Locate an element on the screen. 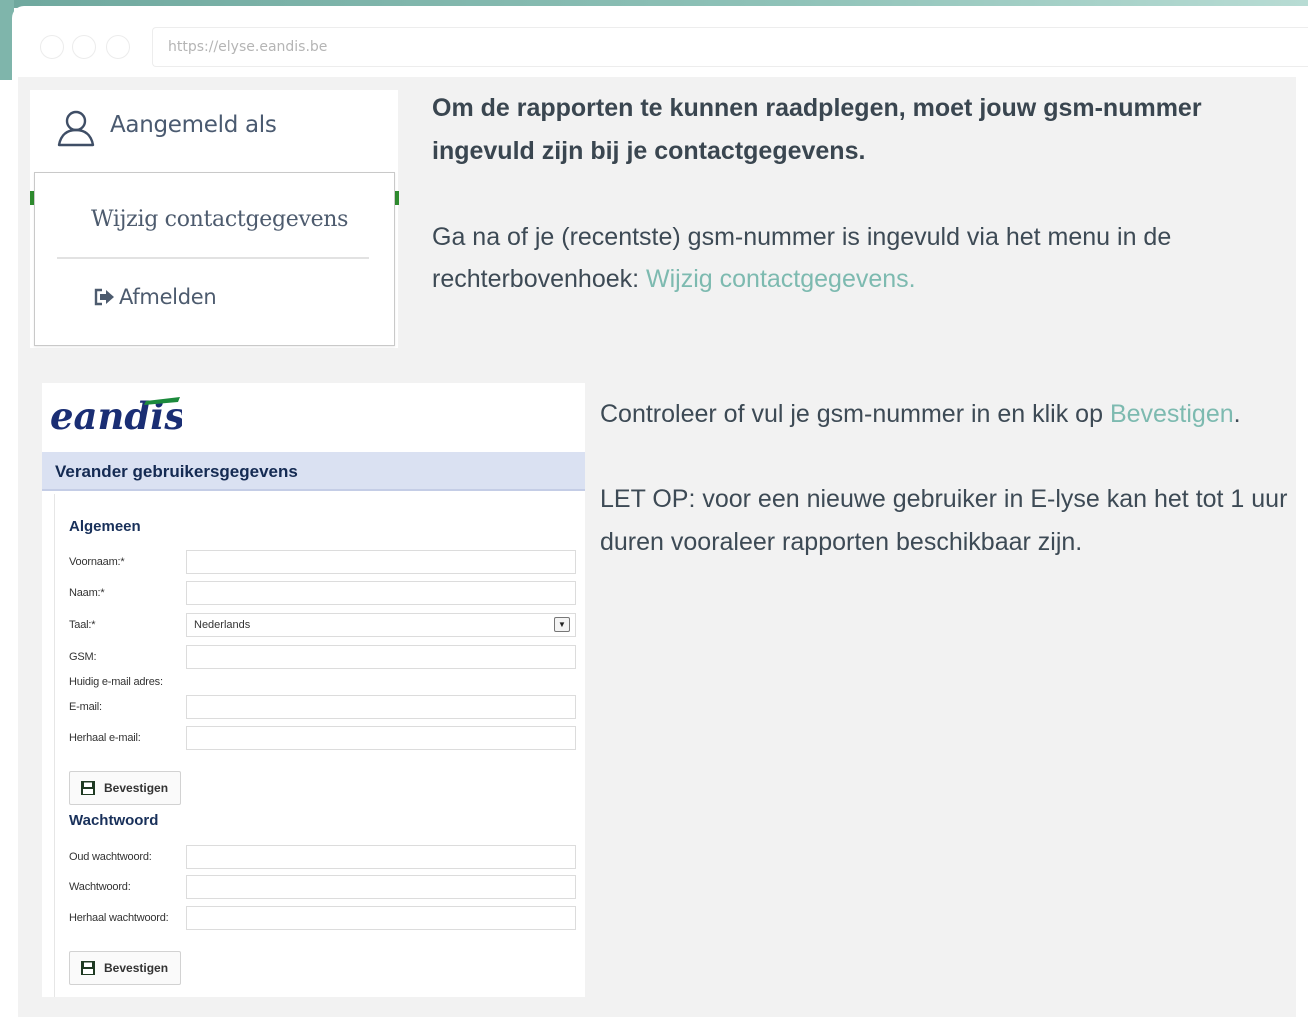  email-input is located at coordinates (381, 707).